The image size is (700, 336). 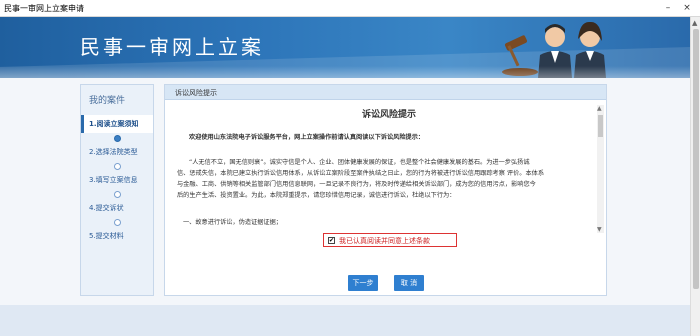 I want to click on scrollbar-thumb, so click(x=696, y=159).